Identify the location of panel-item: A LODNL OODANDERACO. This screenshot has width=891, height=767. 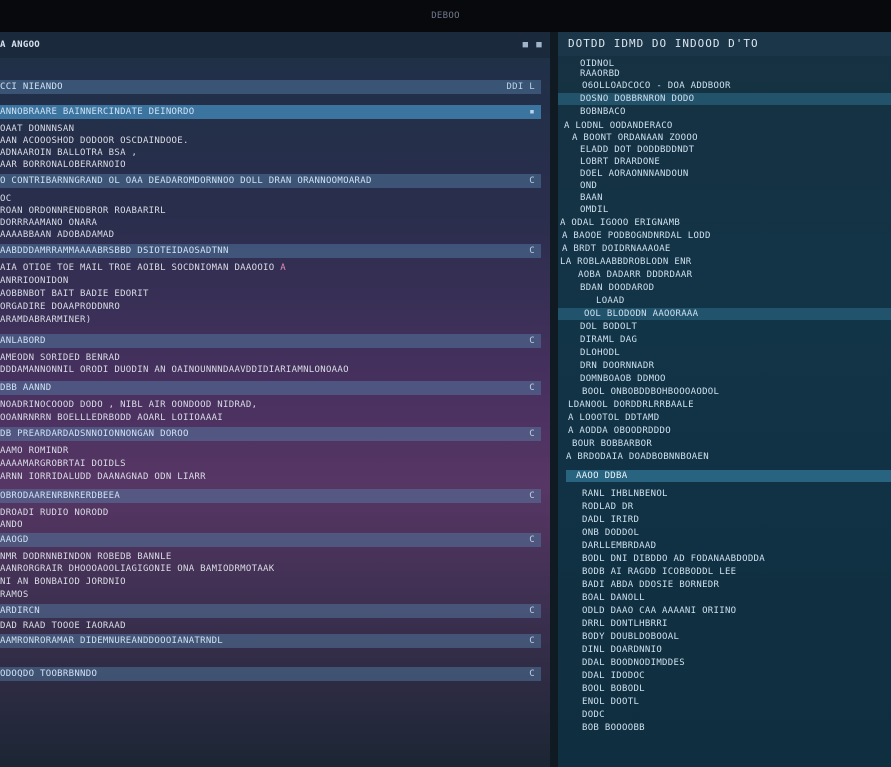
(618, 126).